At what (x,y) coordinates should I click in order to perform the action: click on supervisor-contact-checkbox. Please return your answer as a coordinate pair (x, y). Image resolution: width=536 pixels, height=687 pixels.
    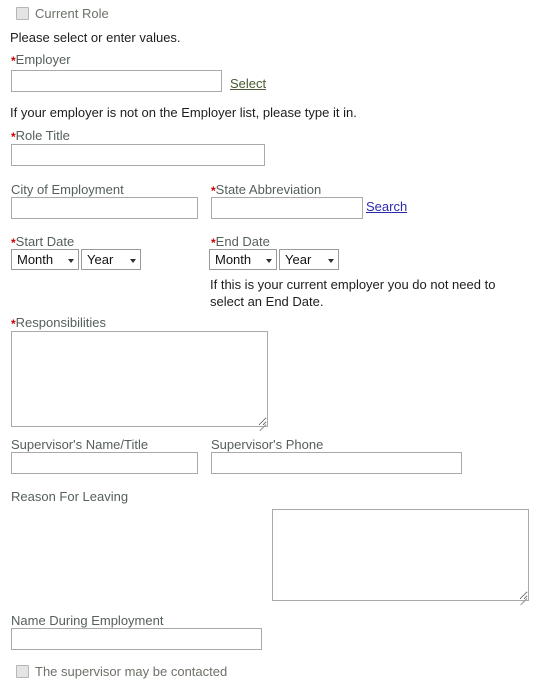
    Looking at the image, I should click on (22, 671).